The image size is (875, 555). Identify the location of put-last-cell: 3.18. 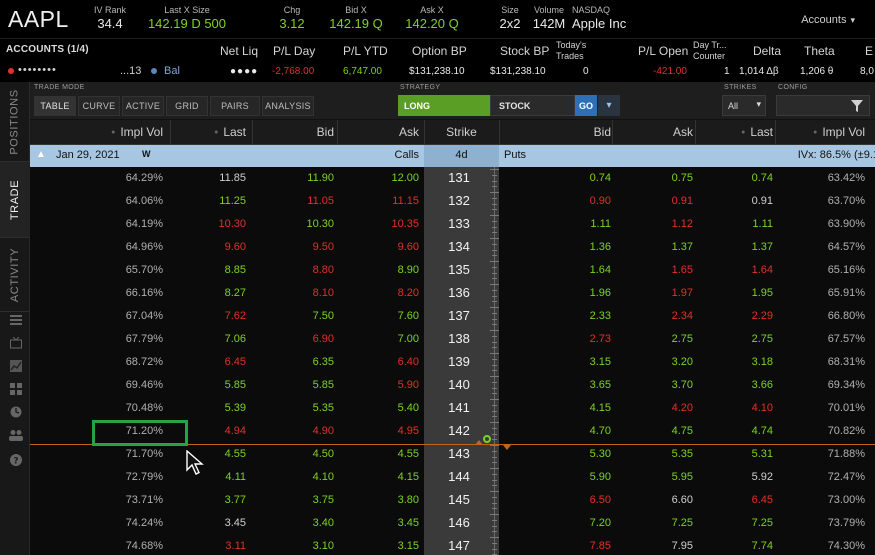
(762, 362).